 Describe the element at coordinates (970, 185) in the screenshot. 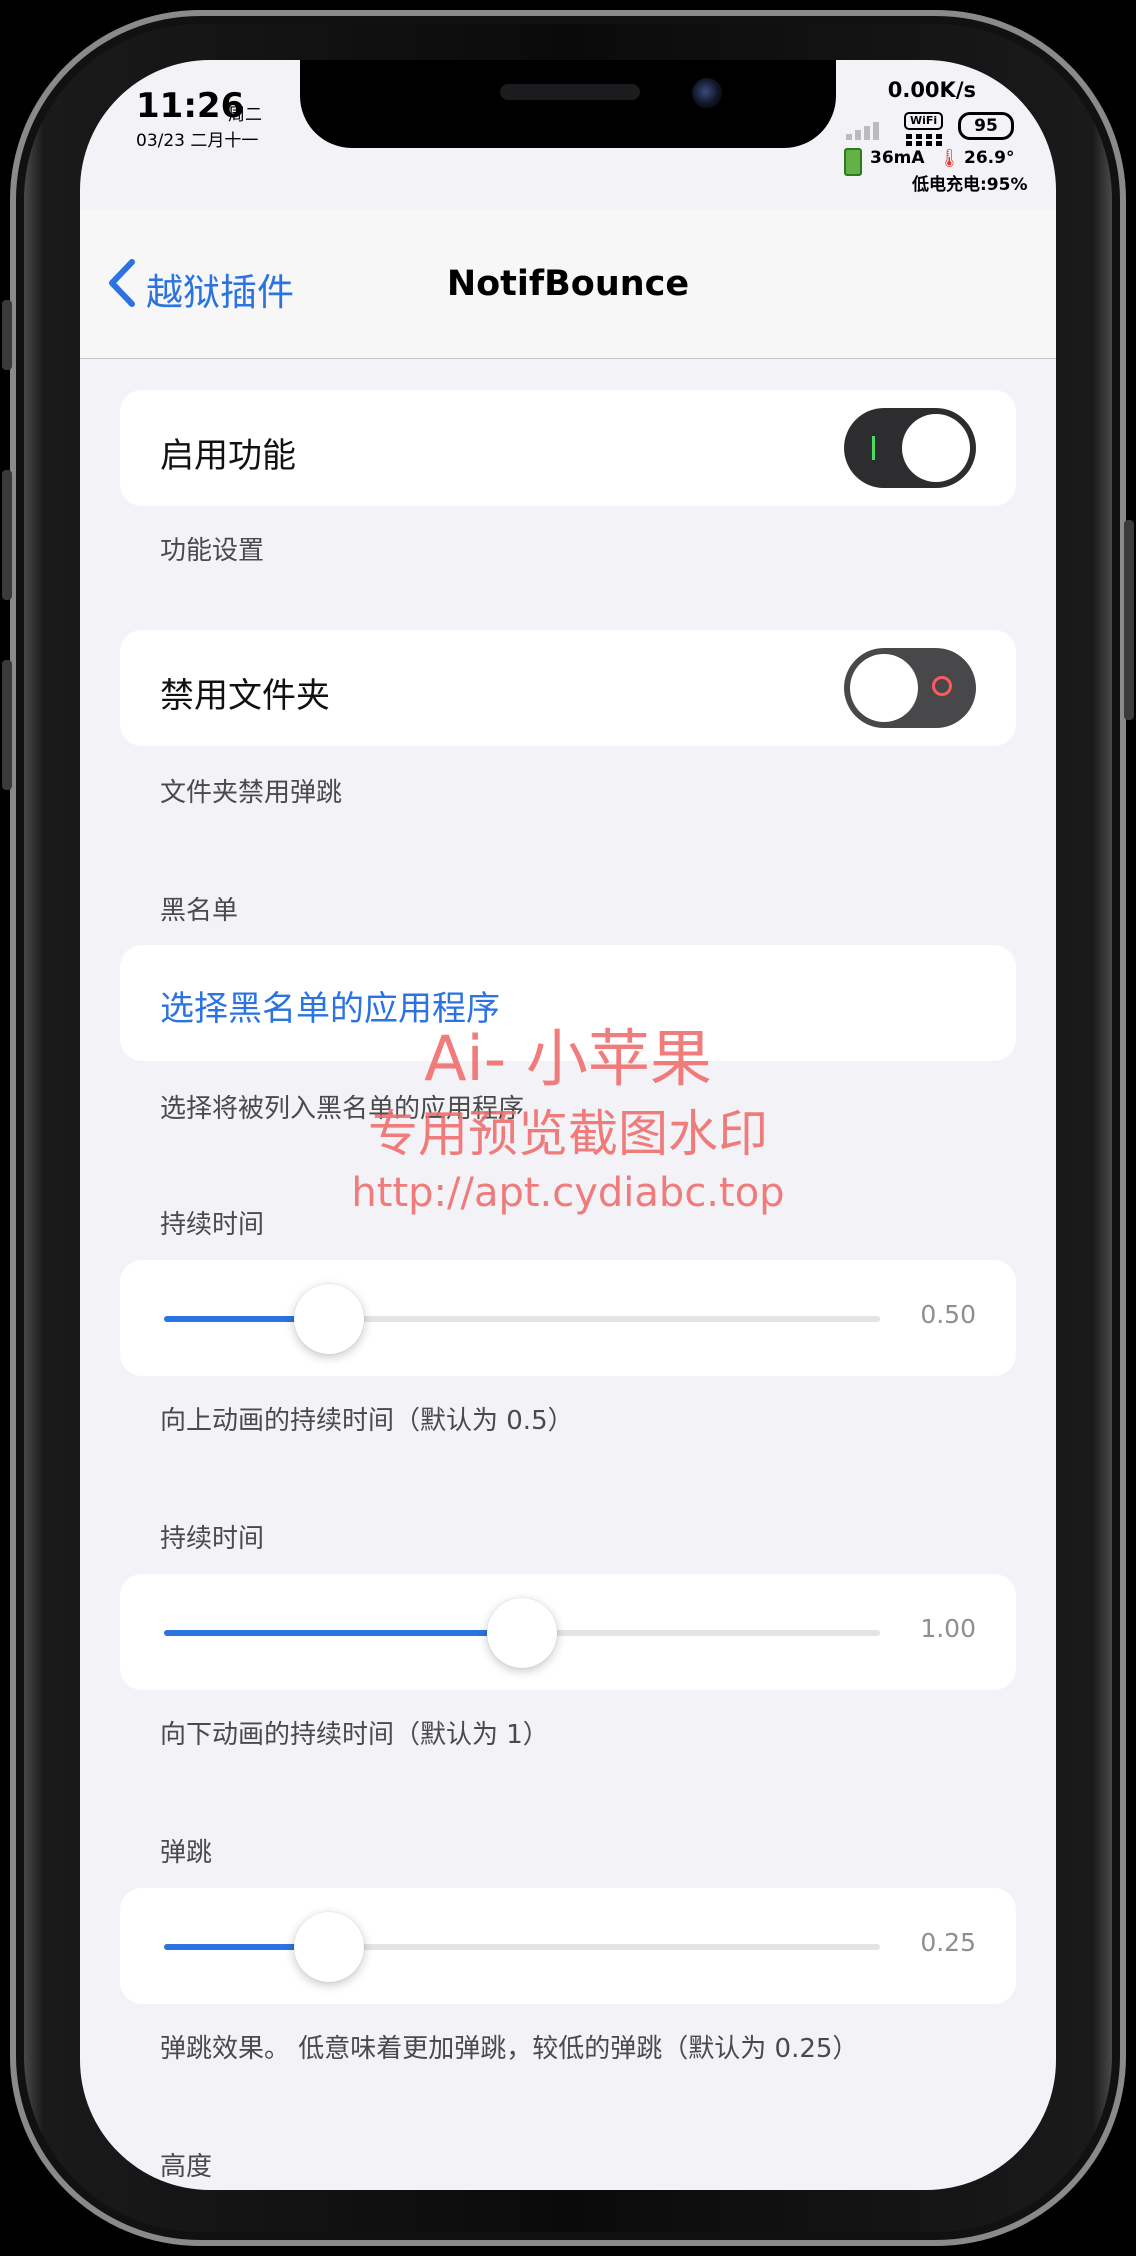

I see `status-charge: 低电充电:95%` at that location.